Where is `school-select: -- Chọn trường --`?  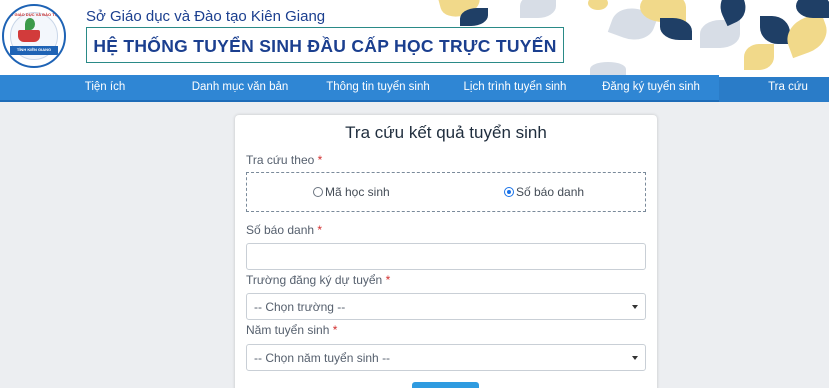
school-select: -- Chọn trường -- is located at coordinates (446, 306).